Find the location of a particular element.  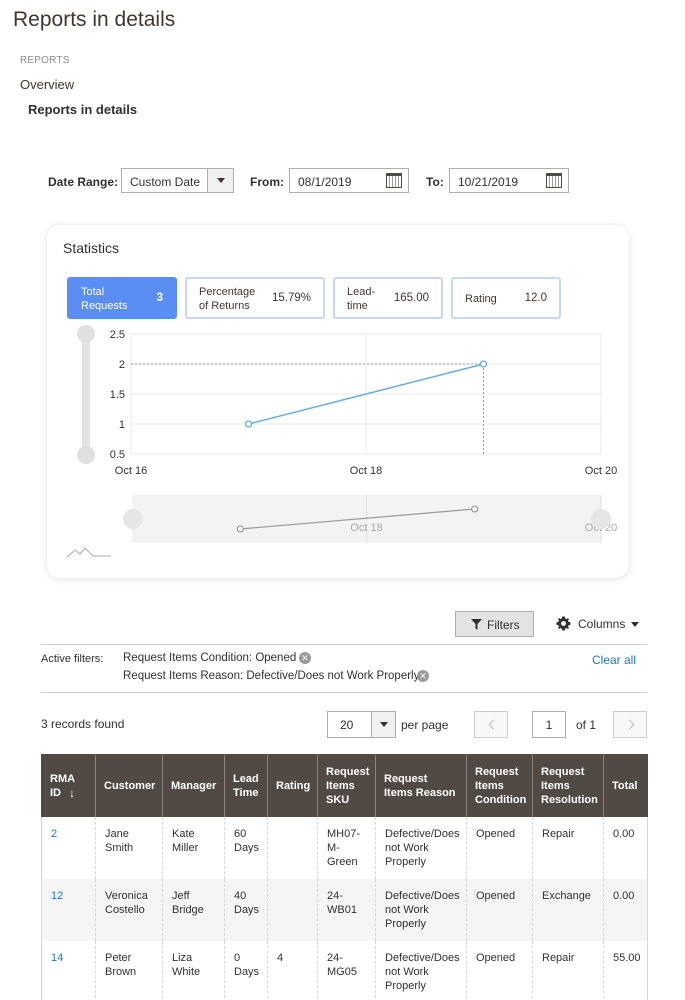

nav-overview-link: Overview is located at coordinates (47, 84).